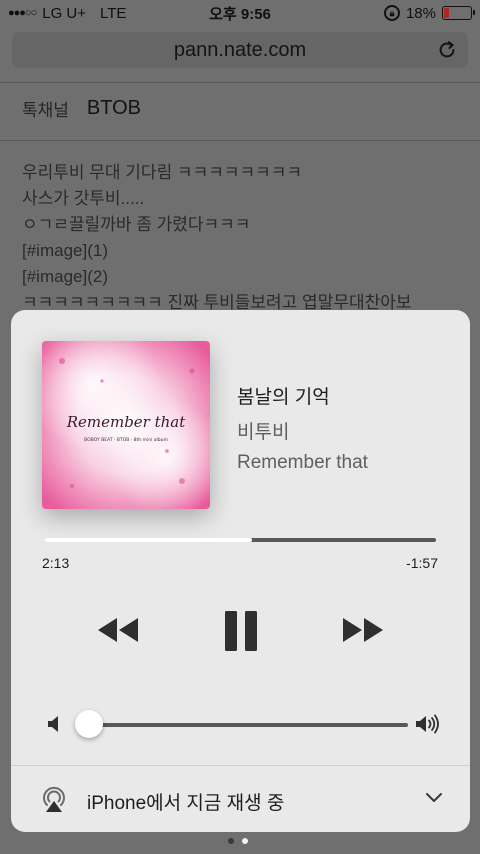 The image size is (480, 854). Describe the element at coordinates (113, 13) in the screenshot. I see `network-type: LTE` at that location.